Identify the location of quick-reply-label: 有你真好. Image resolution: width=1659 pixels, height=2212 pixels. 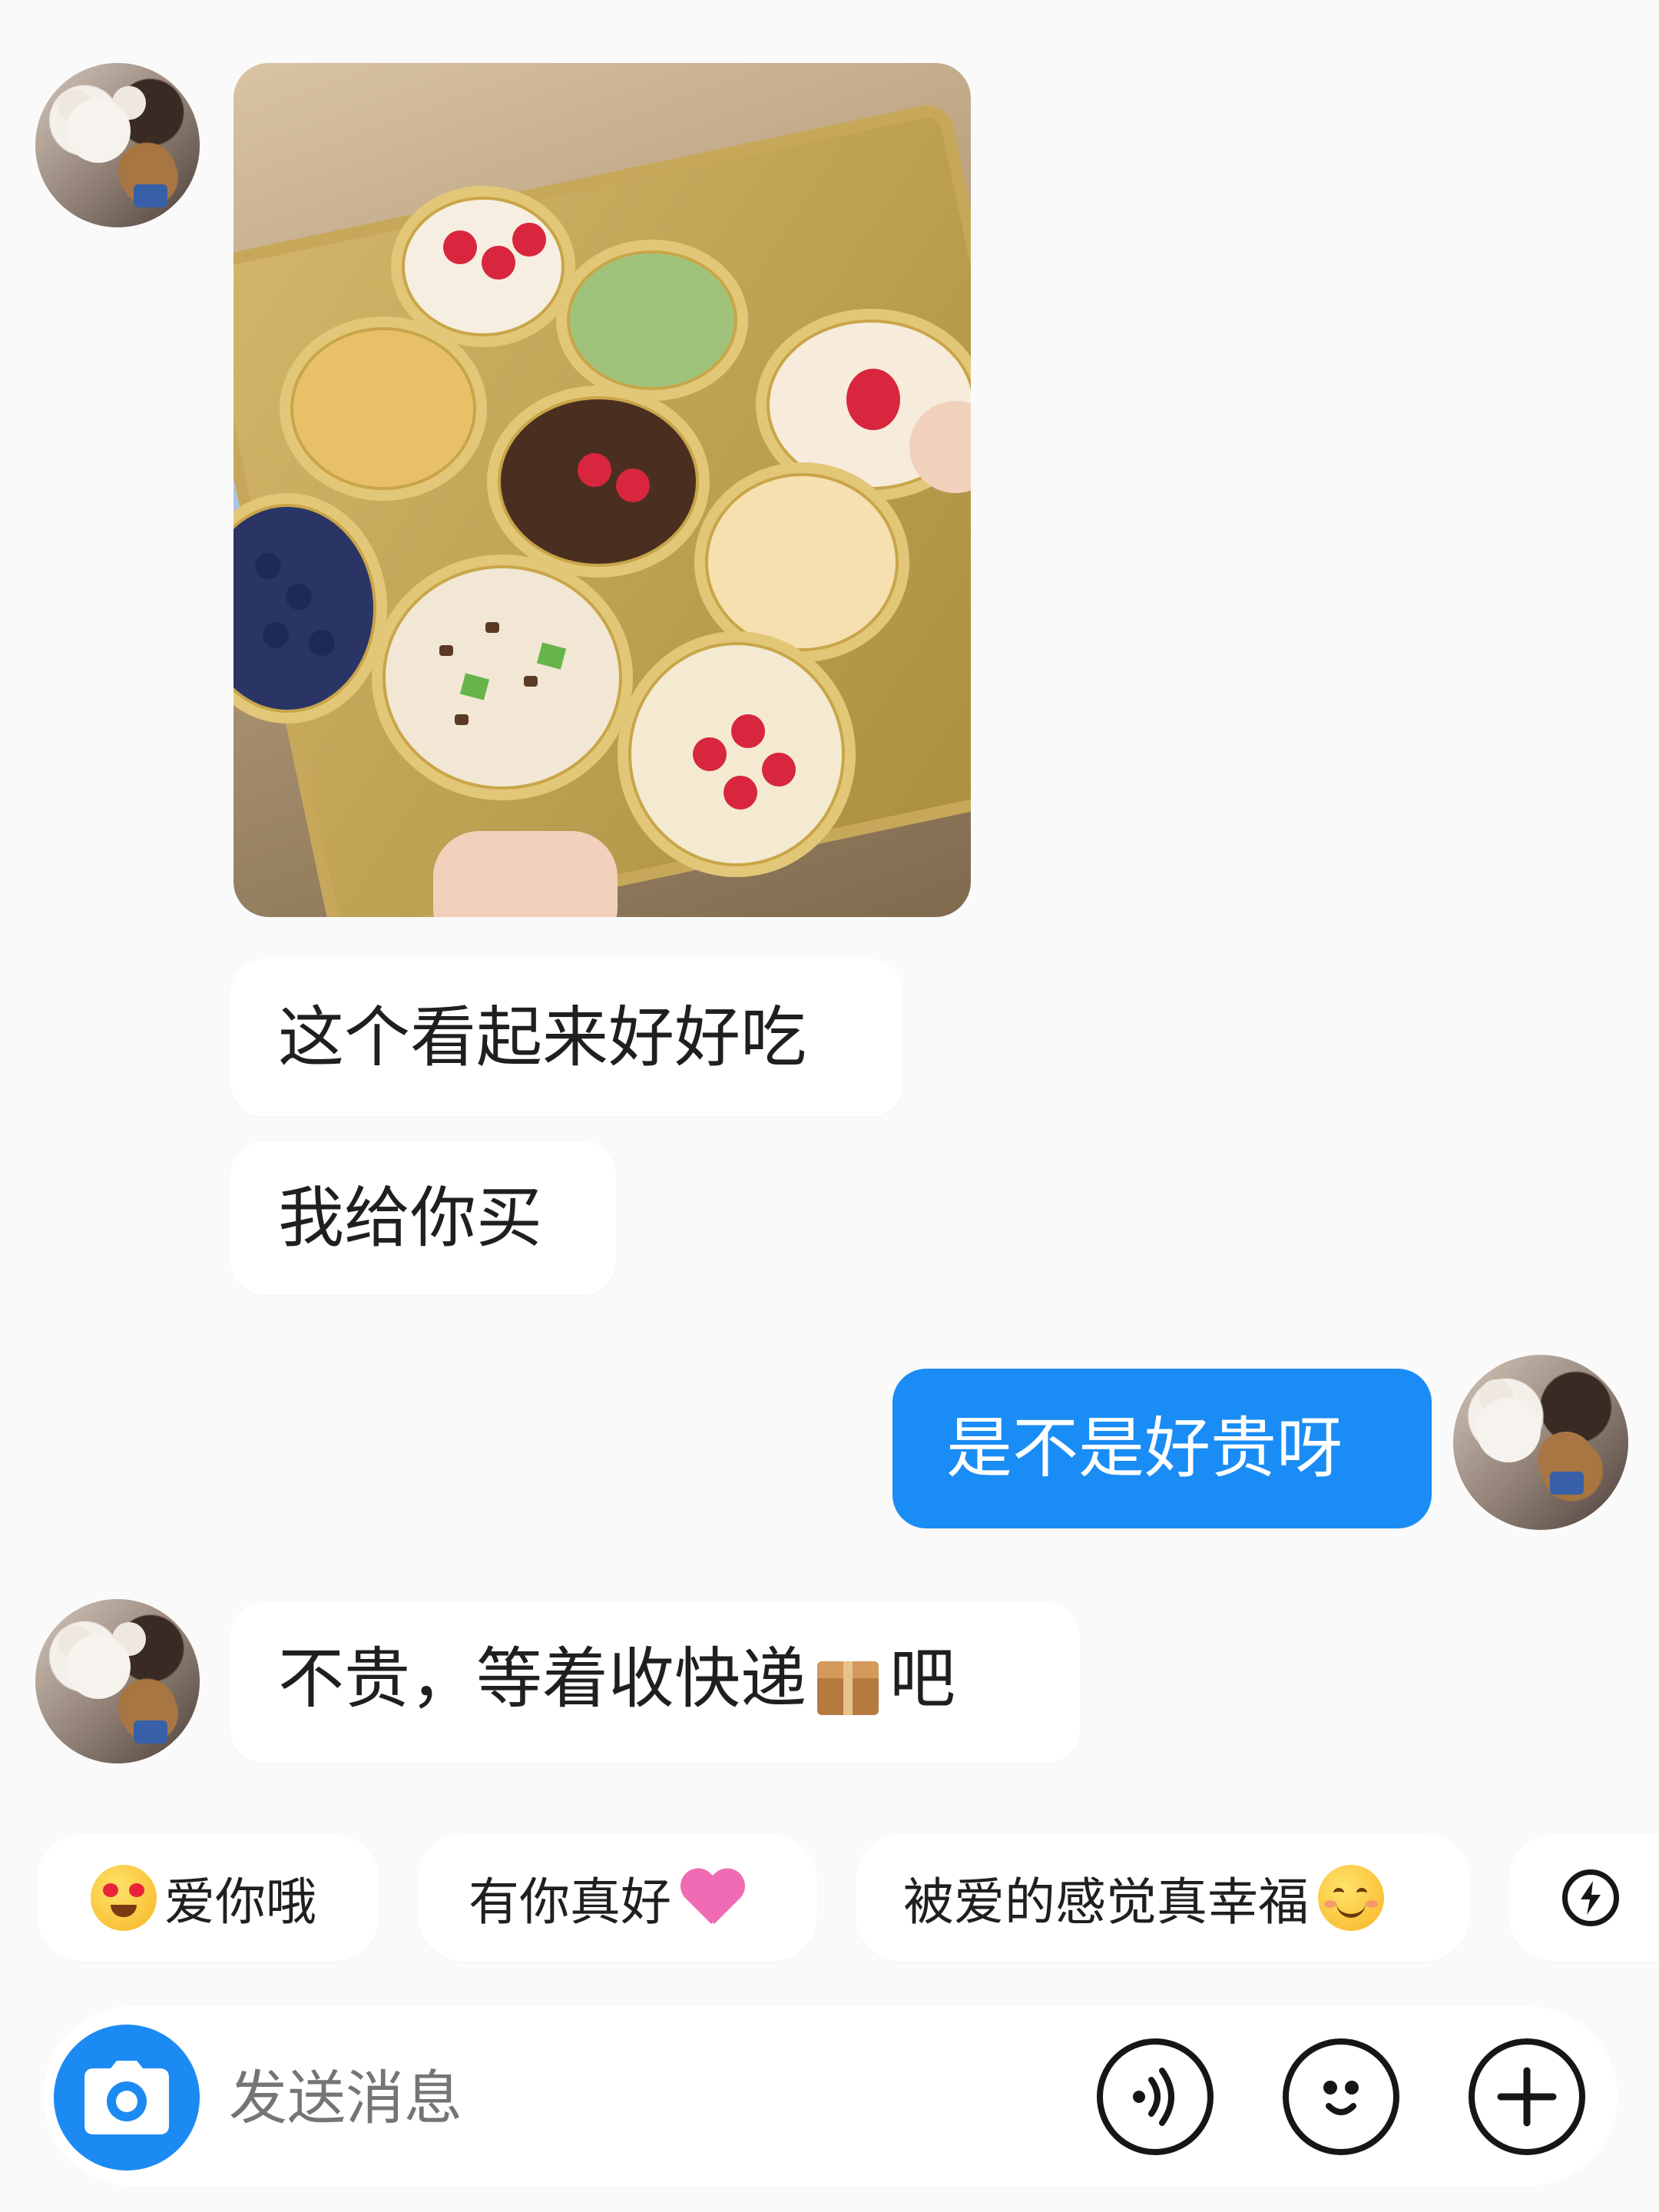
(570, 1902).